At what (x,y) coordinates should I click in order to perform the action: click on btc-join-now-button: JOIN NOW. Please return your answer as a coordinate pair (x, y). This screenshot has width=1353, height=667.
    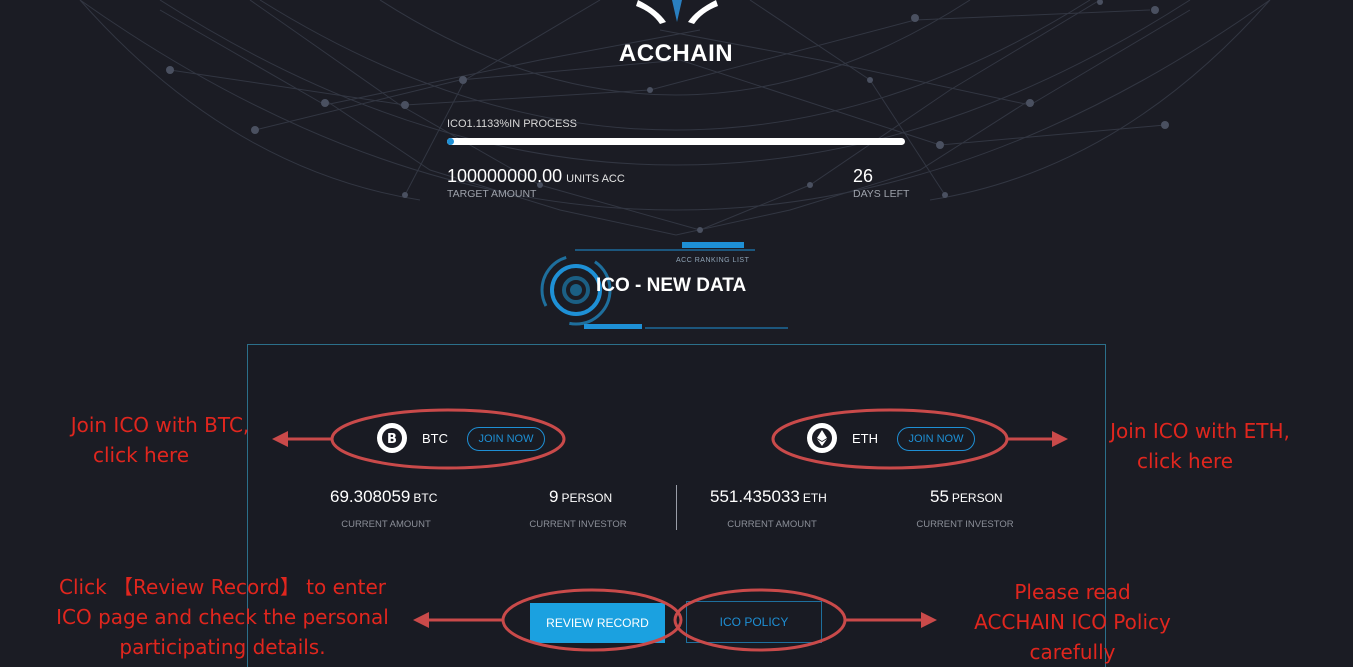
    Looking at the image, I should click on (506, 439).